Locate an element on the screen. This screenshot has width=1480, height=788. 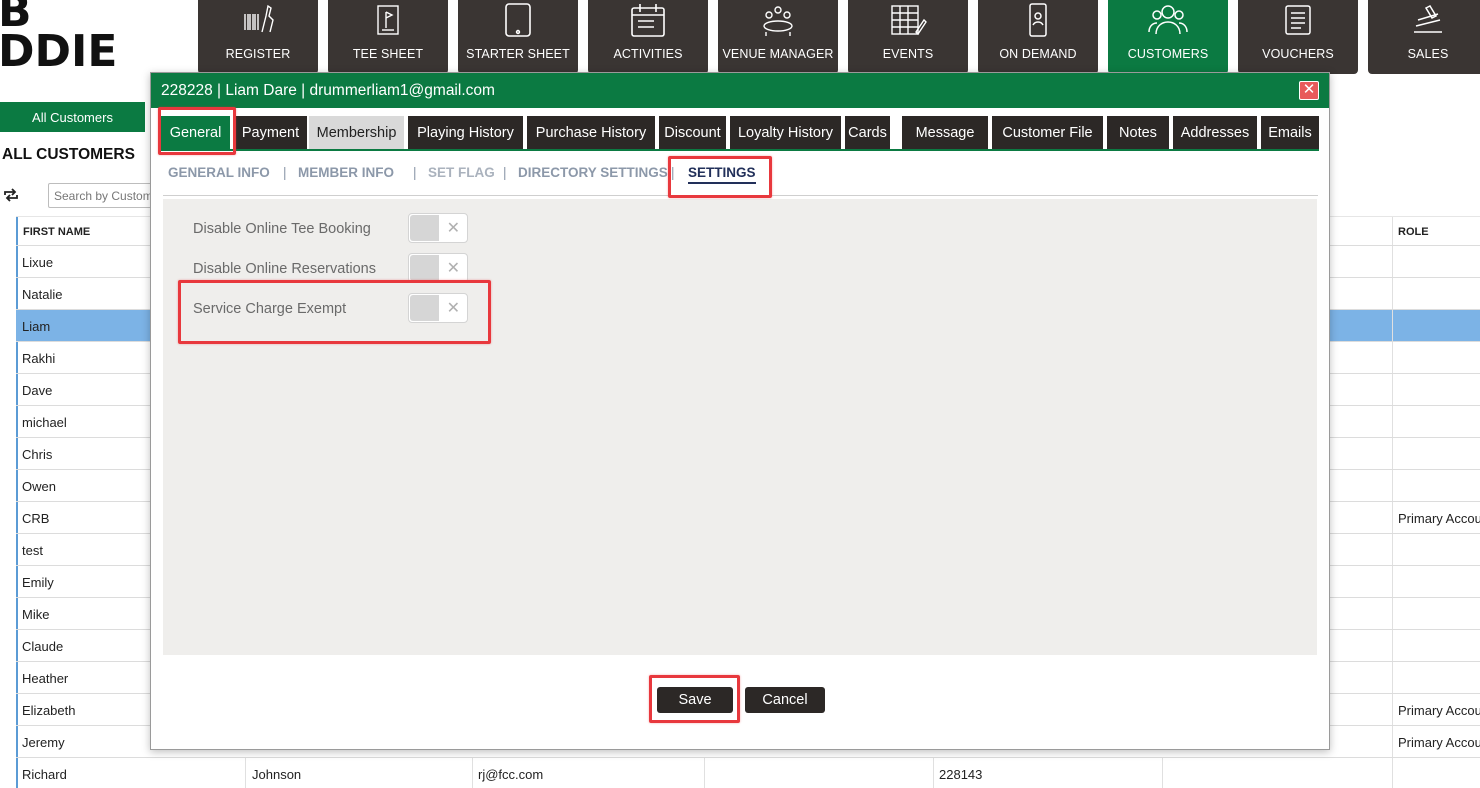
nav-vouchers: VOUCHERS is located at coordinates (1298, 37).